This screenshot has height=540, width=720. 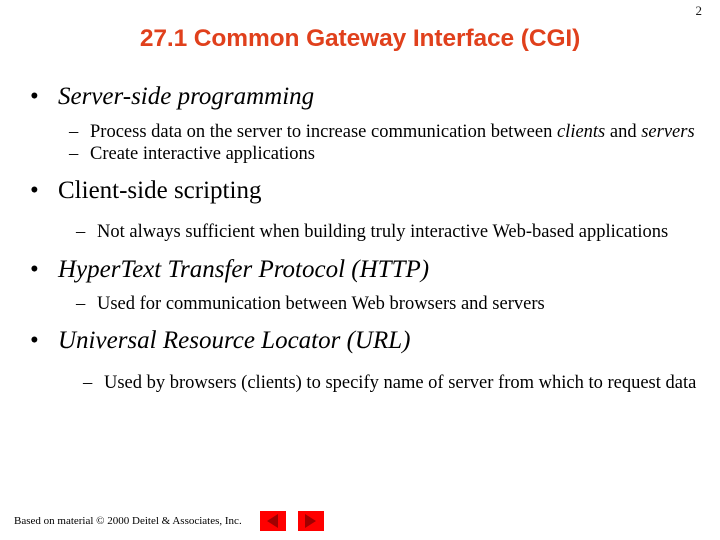 I want to click on bullet-text: Universal Resource Locator (URL), so click(x=234, y=341).